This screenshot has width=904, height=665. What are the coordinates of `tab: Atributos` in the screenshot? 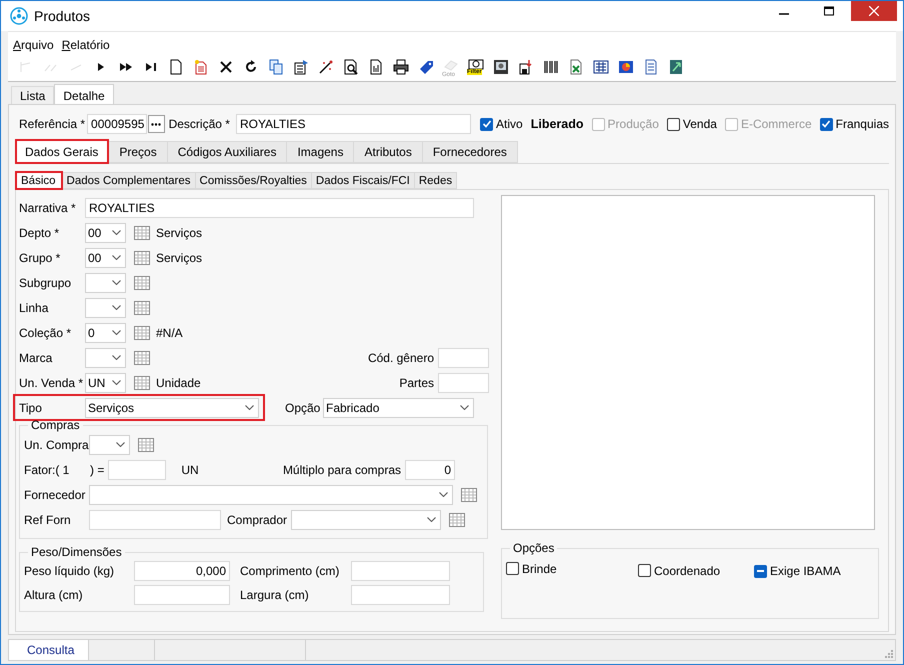 It's located at (388, 152).